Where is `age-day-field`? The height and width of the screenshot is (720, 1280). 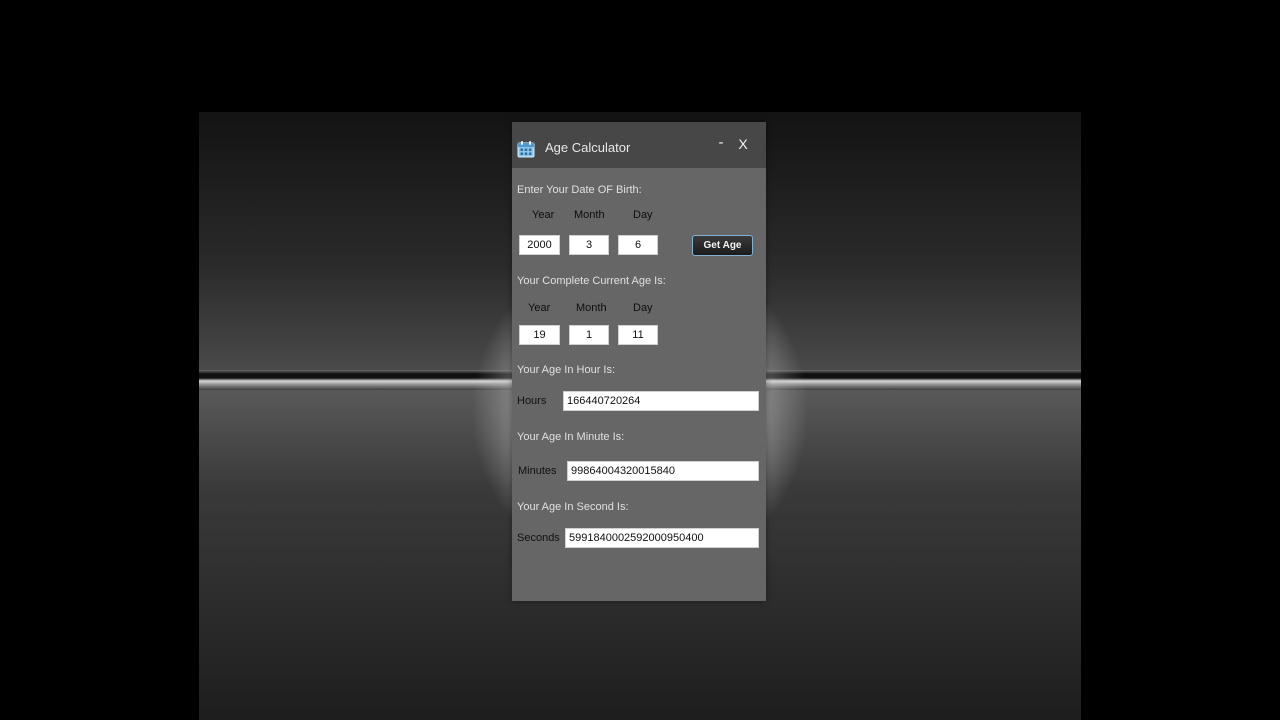
age-day-field is located at coordinates (638, 335).